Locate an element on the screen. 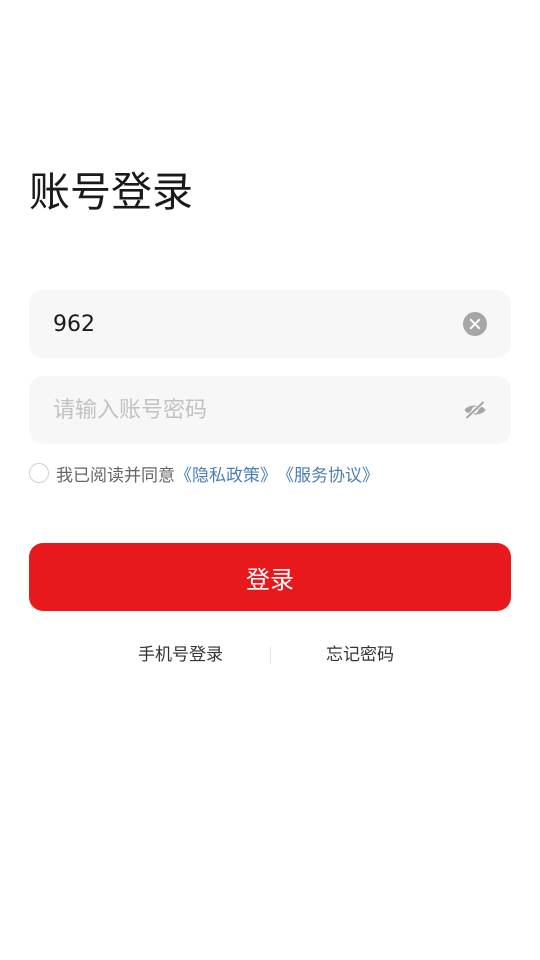 The image size is (540, 960). phone-login-link: 手机号登录 is located at coordinates (180, 655).